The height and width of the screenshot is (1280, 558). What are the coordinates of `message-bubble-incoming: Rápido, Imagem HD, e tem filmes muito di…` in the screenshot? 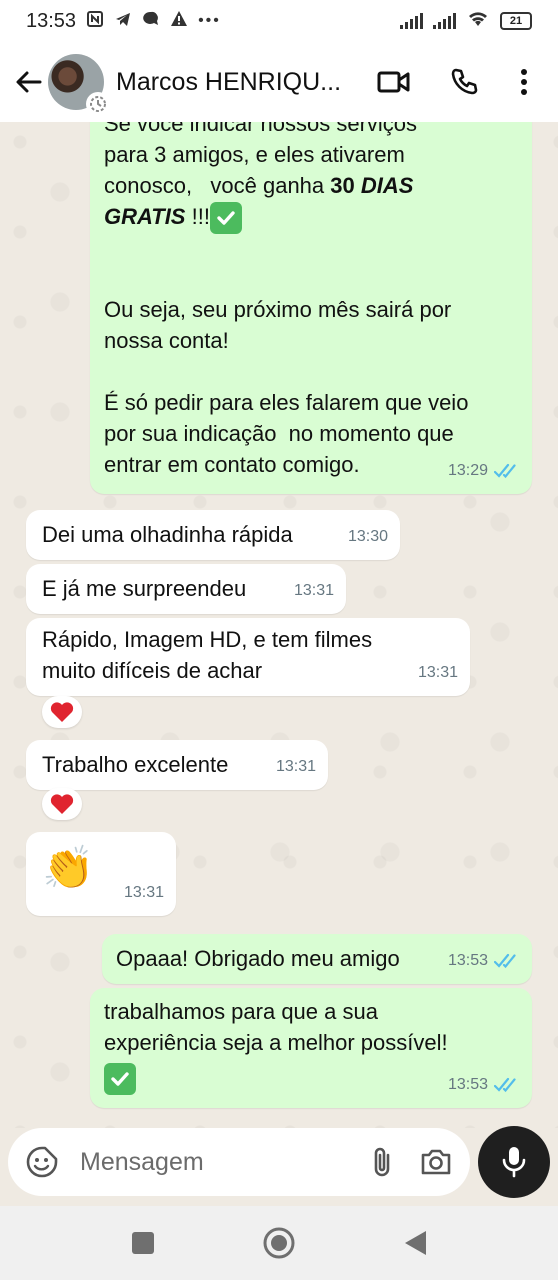 It's located at (248, 657).